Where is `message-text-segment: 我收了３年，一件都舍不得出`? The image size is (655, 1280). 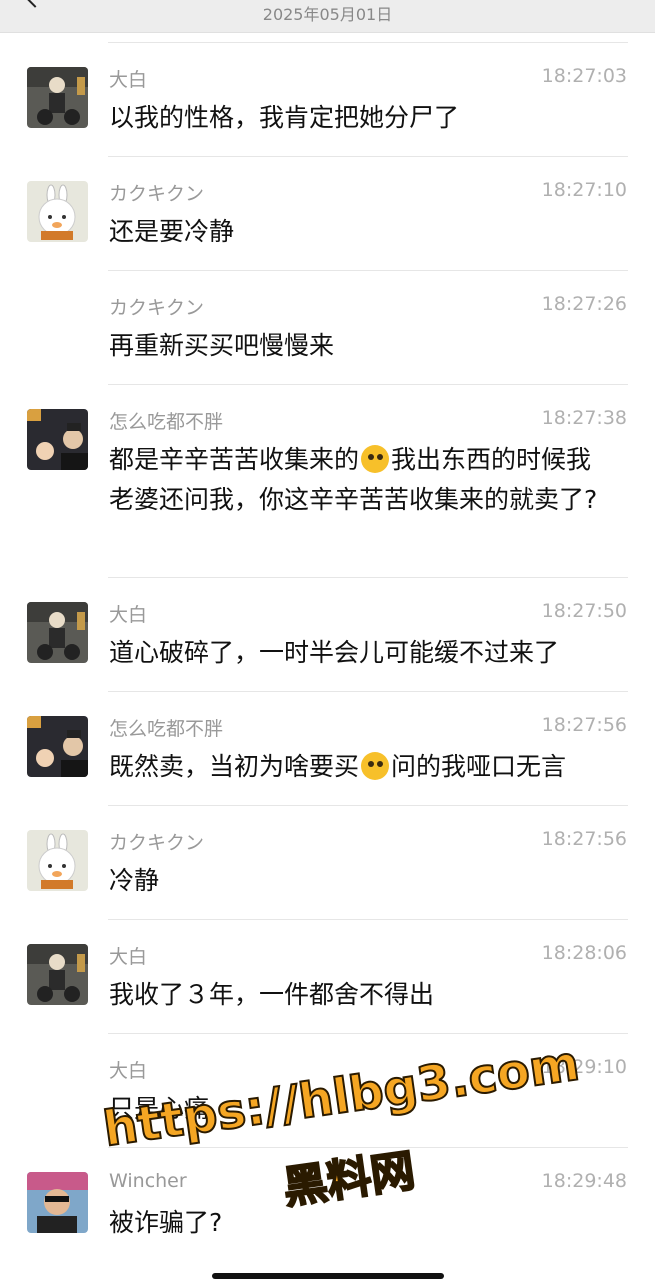 message-text-segment: 我收了３年，一件都舍不得出 is located at coordinates (272, 994).